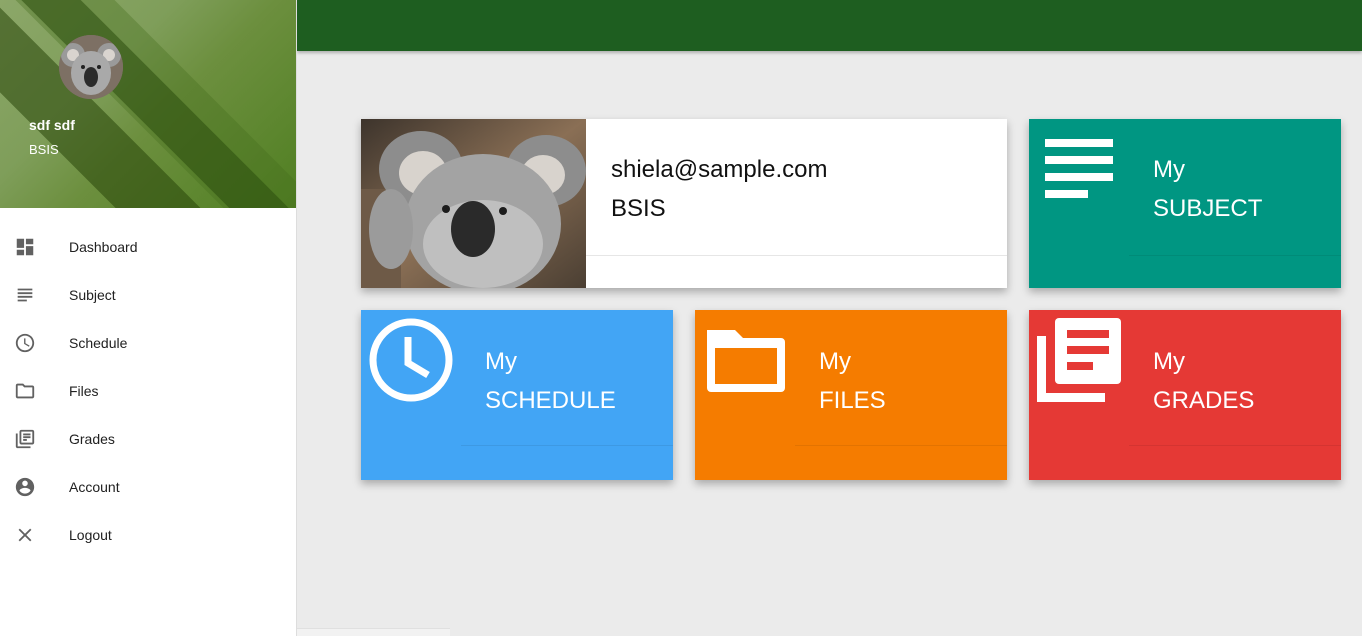  What do you see at coordinates (148, 104) in the screenshot?
I see `profile-header: sdf sdf BSIS` at bounding box center [148, 104].